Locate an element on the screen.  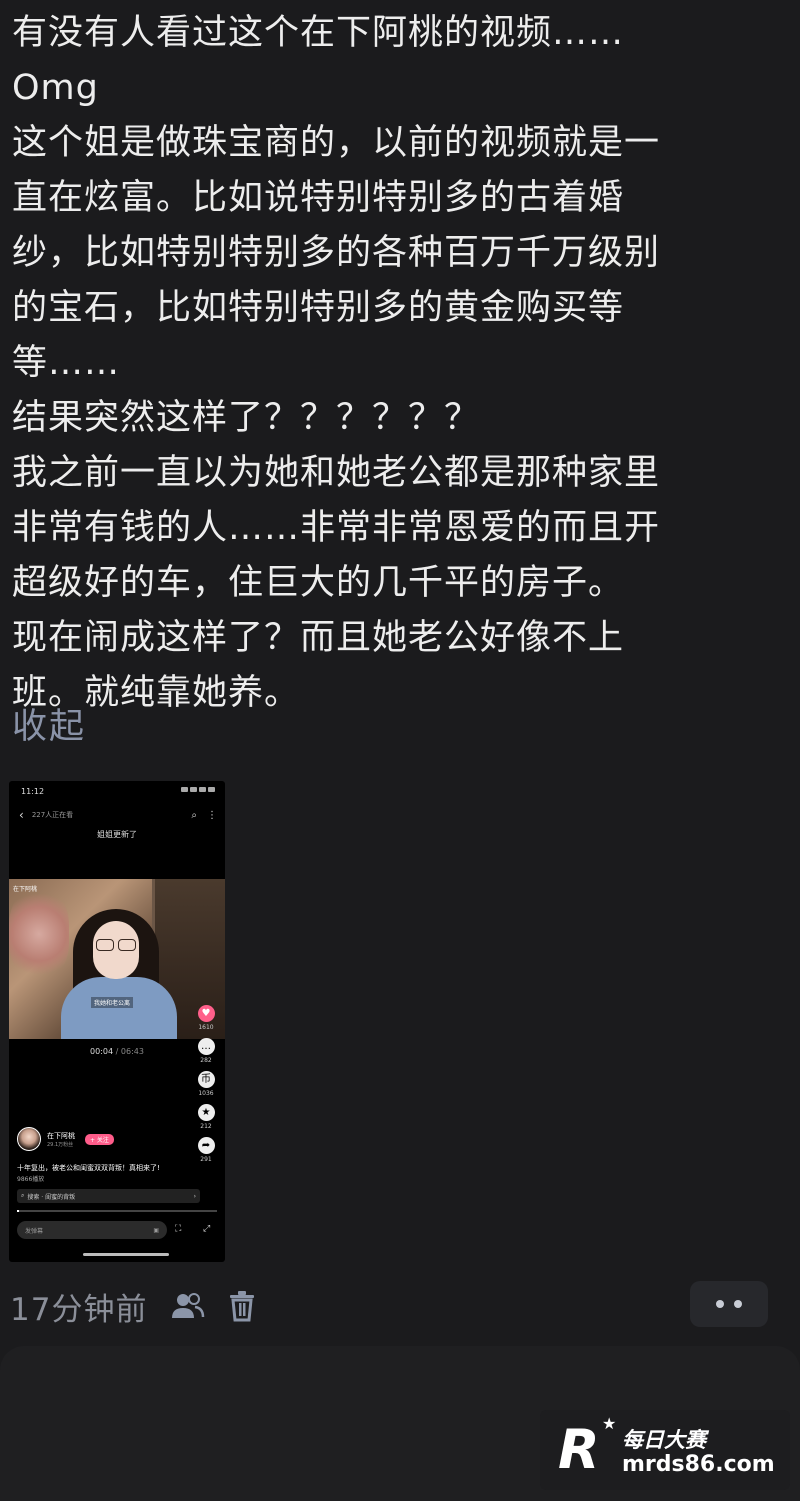
collapse-link: 收起 is located at coordinates (49, 727).